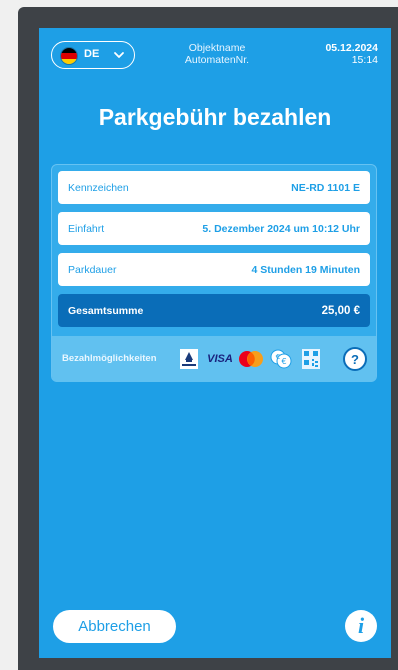  Describe the element at coordinates (311, 359) in the screenshot. I see `qr-code-icon` at that location.